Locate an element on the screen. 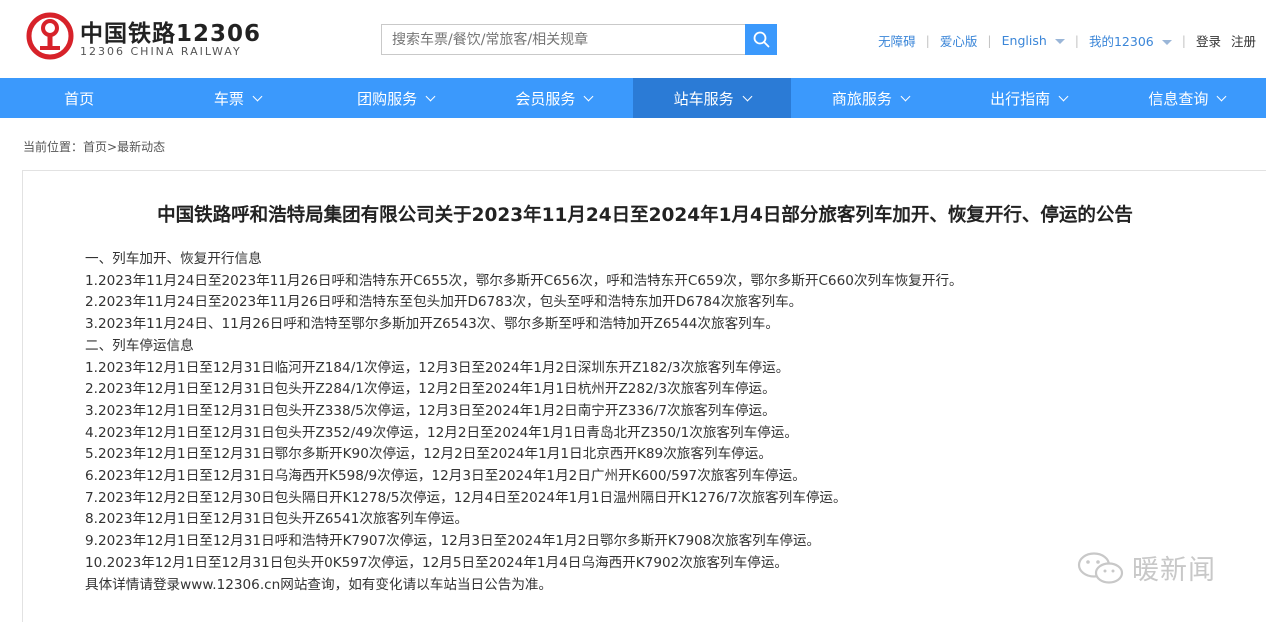 The image size is (1266, 622). watermark: 暖新闻 is located at coordinates (1146, 567).